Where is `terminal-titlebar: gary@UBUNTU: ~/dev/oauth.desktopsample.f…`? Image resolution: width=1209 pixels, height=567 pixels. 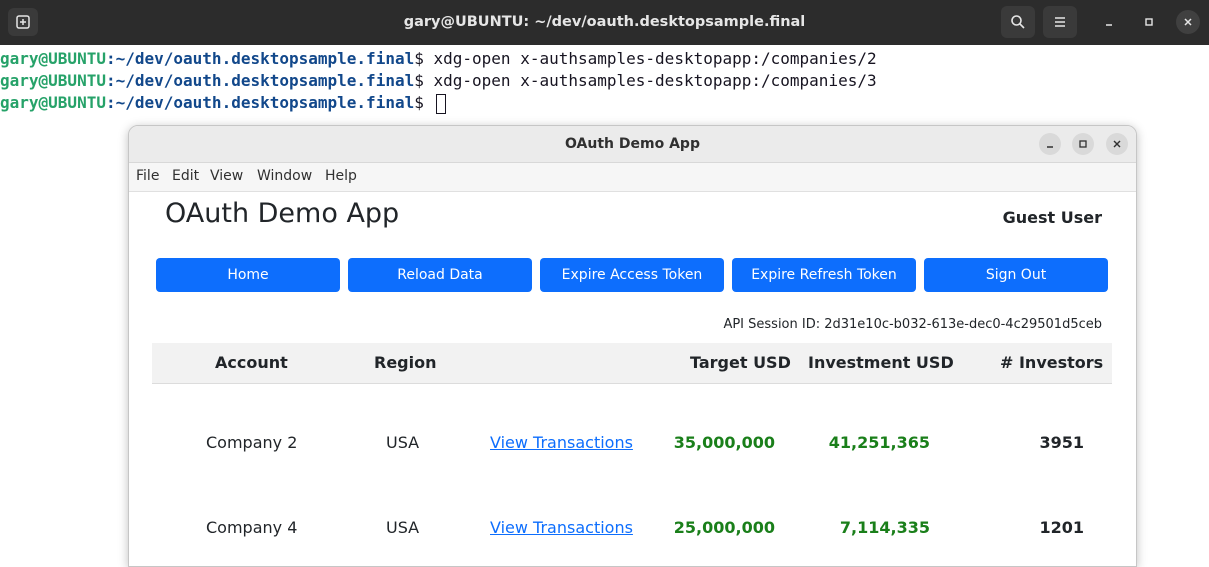 terminal-titlebar: gary@UBUNTU: ~/dev/oauth.desktopsample.f… is located at coordinates (604, 22).